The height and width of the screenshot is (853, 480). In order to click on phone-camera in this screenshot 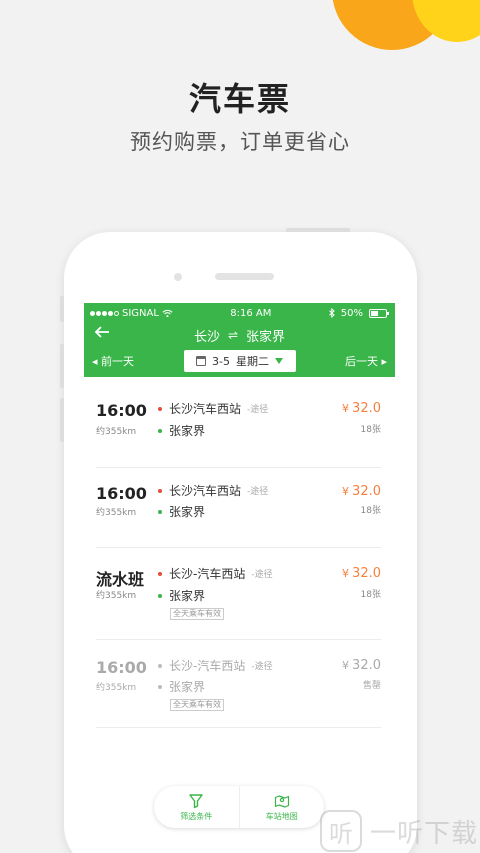, I will do `click(178, 277)`.